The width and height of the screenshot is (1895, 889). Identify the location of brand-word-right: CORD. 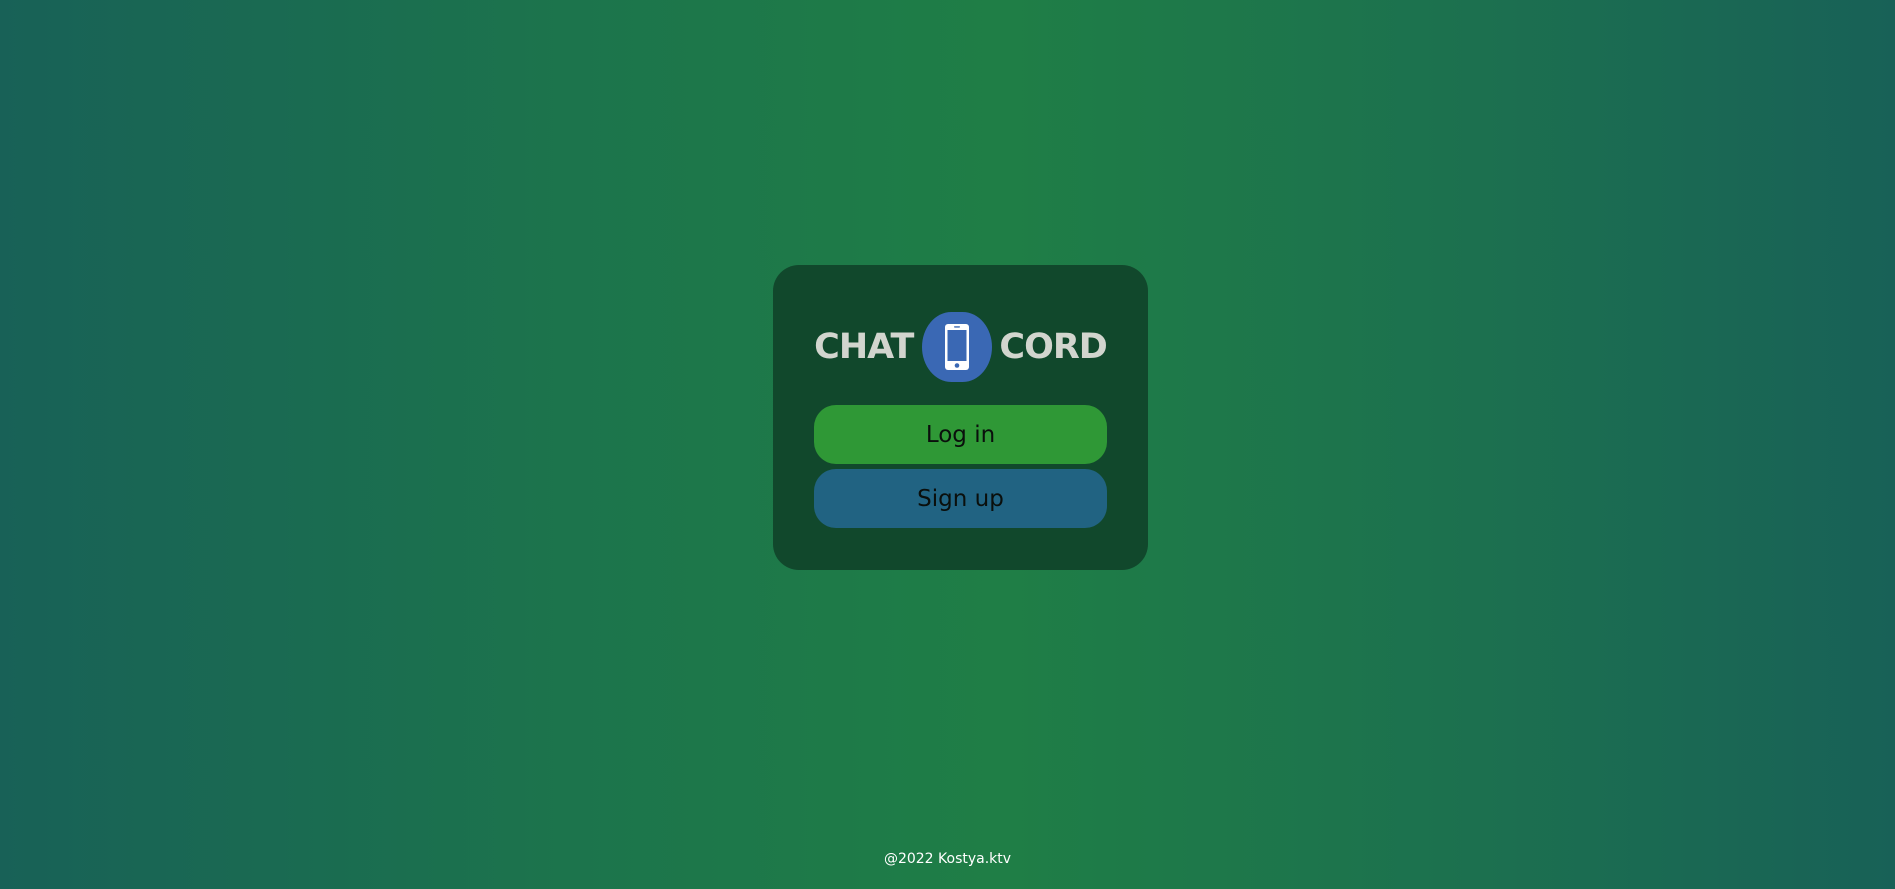
(1053, 346).